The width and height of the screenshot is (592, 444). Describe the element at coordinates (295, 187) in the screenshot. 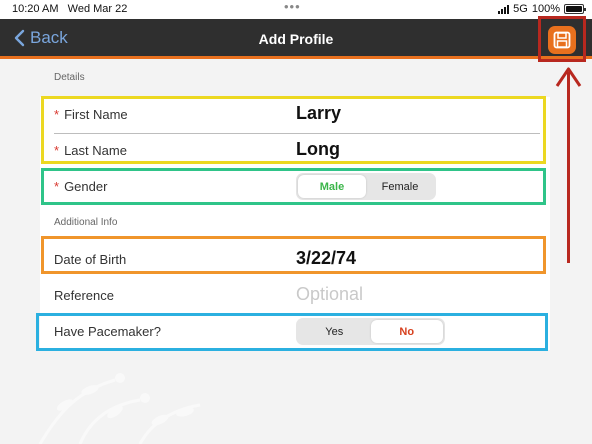

I see `gender-row: * Gender Male Female` at that location.